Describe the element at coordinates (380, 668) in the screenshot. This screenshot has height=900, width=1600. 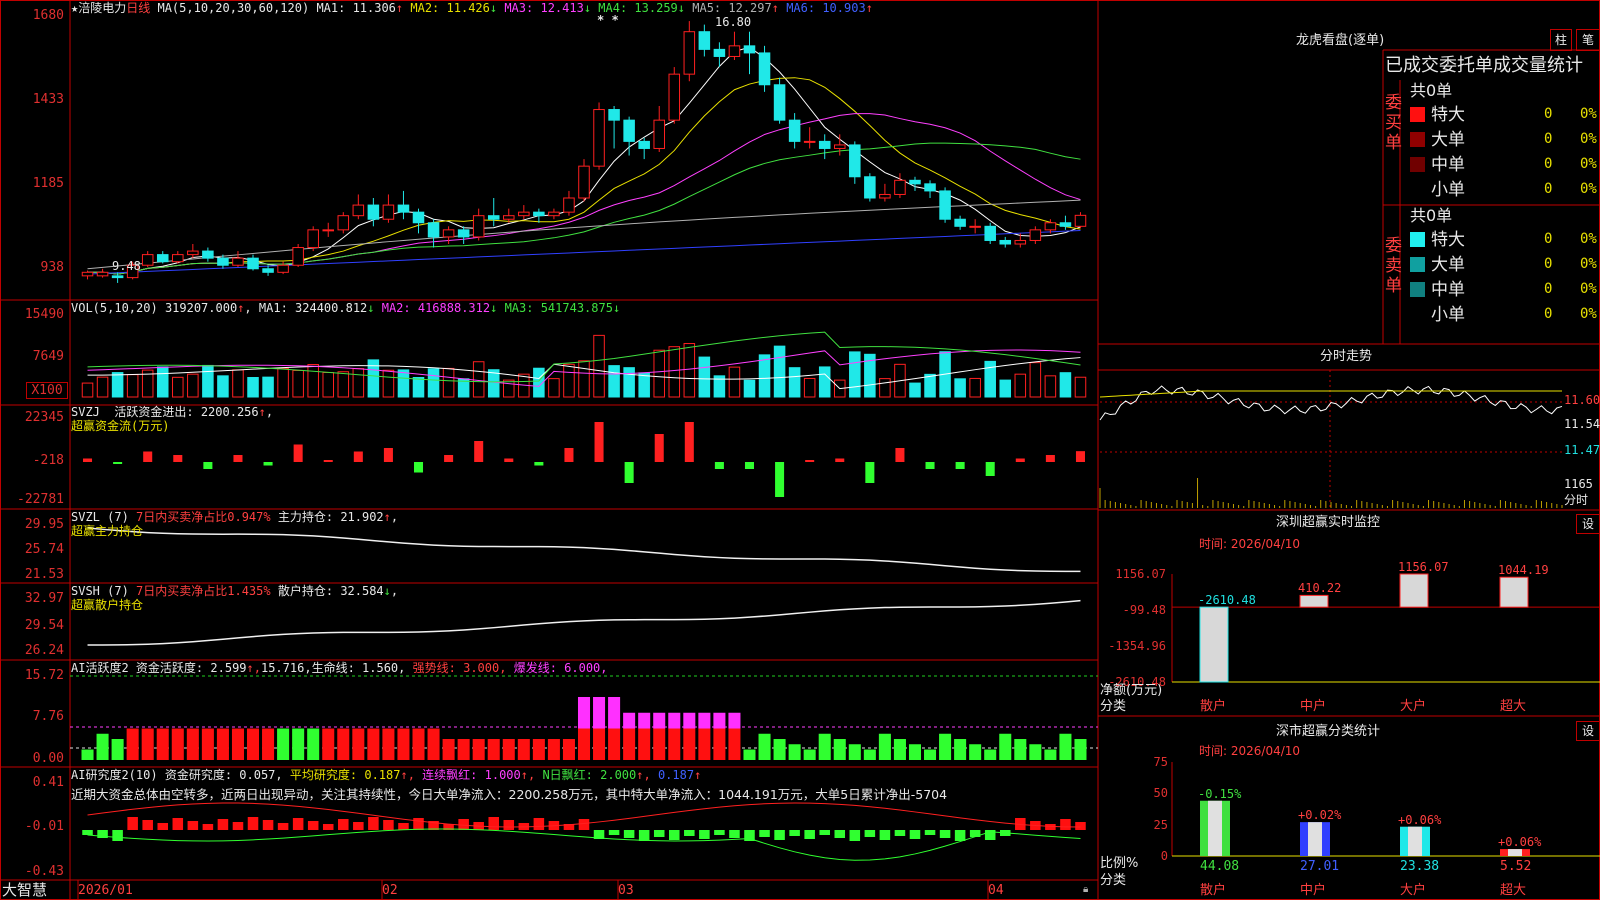
I see `ai-val2: 1.560` at that location.